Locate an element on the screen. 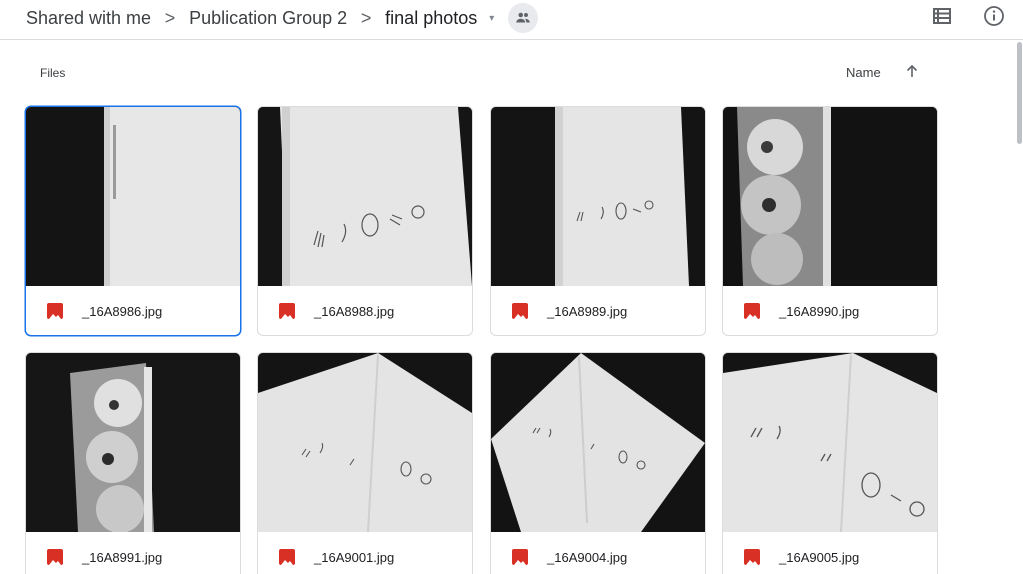  file-card: _16A9004.jpg is located at coordinates (598, 463).